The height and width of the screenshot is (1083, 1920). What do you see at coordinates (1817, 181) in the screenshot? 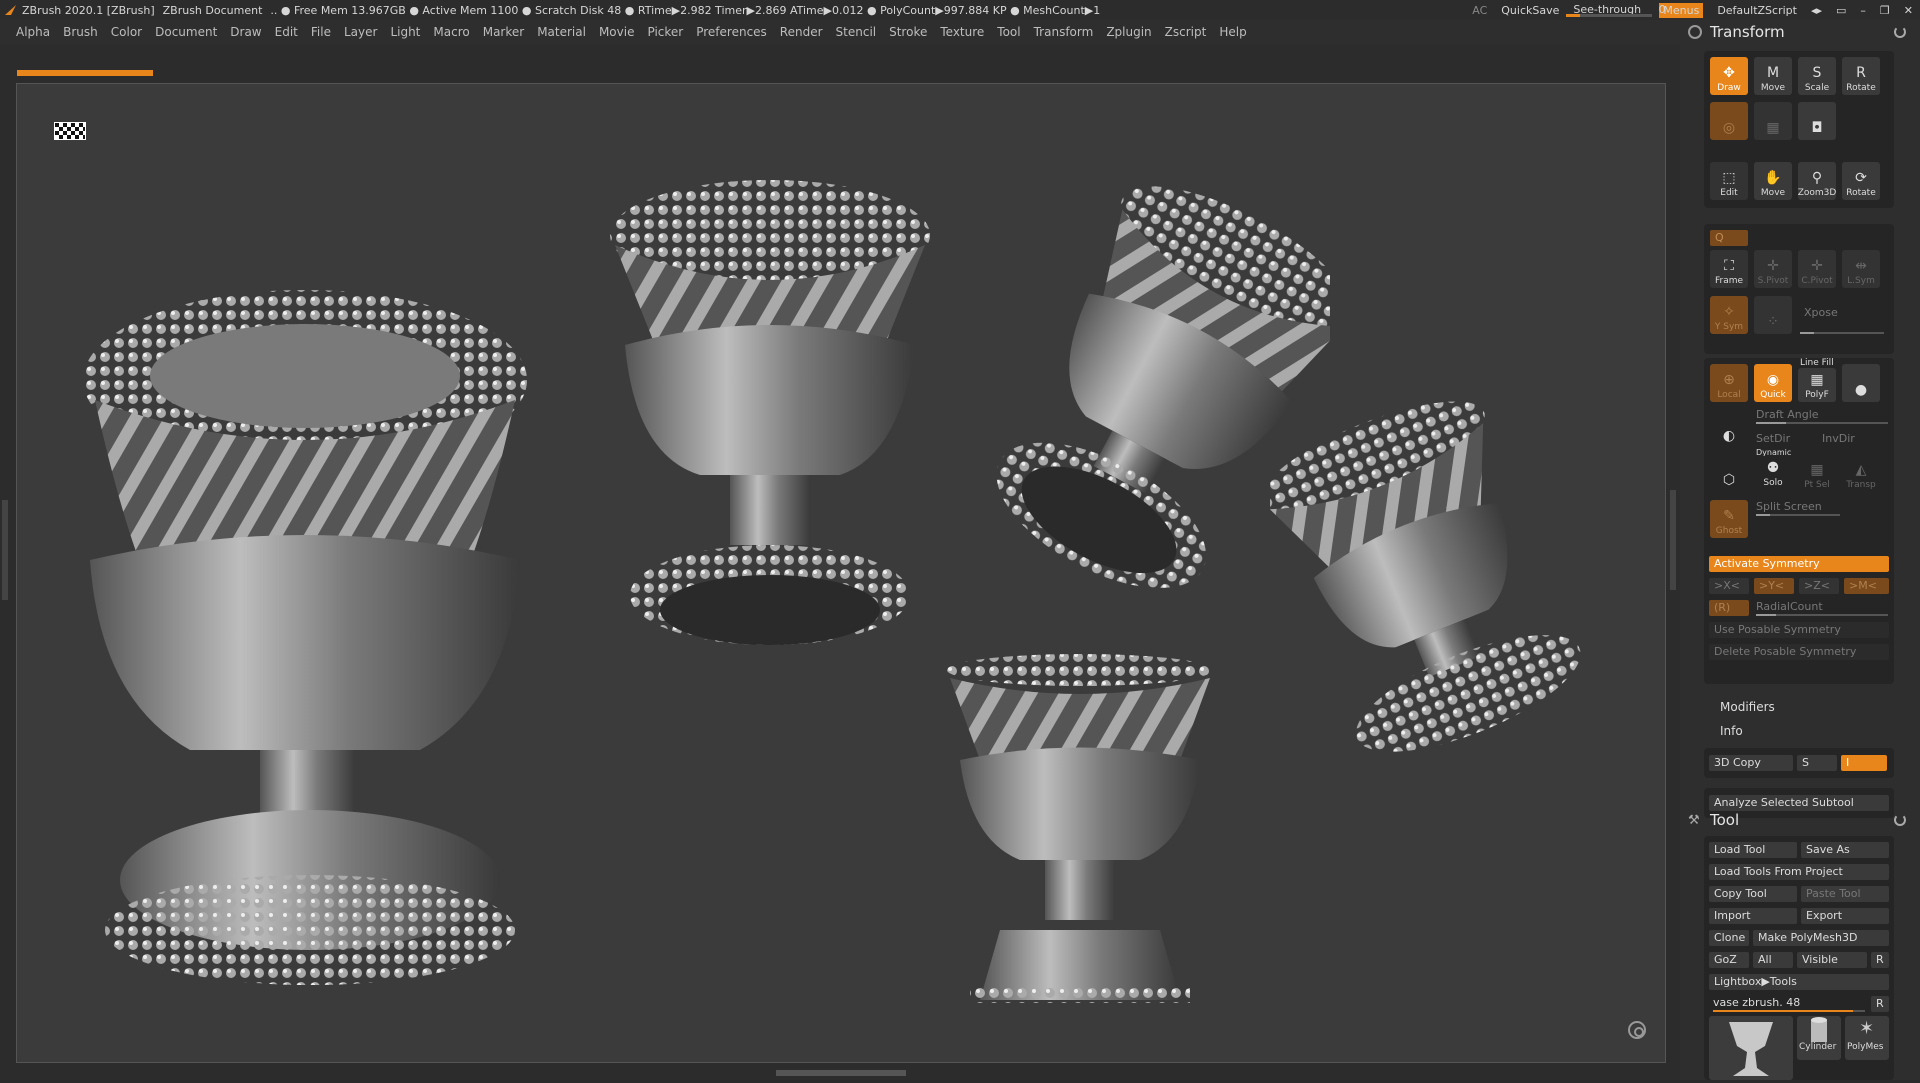
I see `zoom3d-button: ⚲ Zoom3D` at bounding box center [1817, 181].